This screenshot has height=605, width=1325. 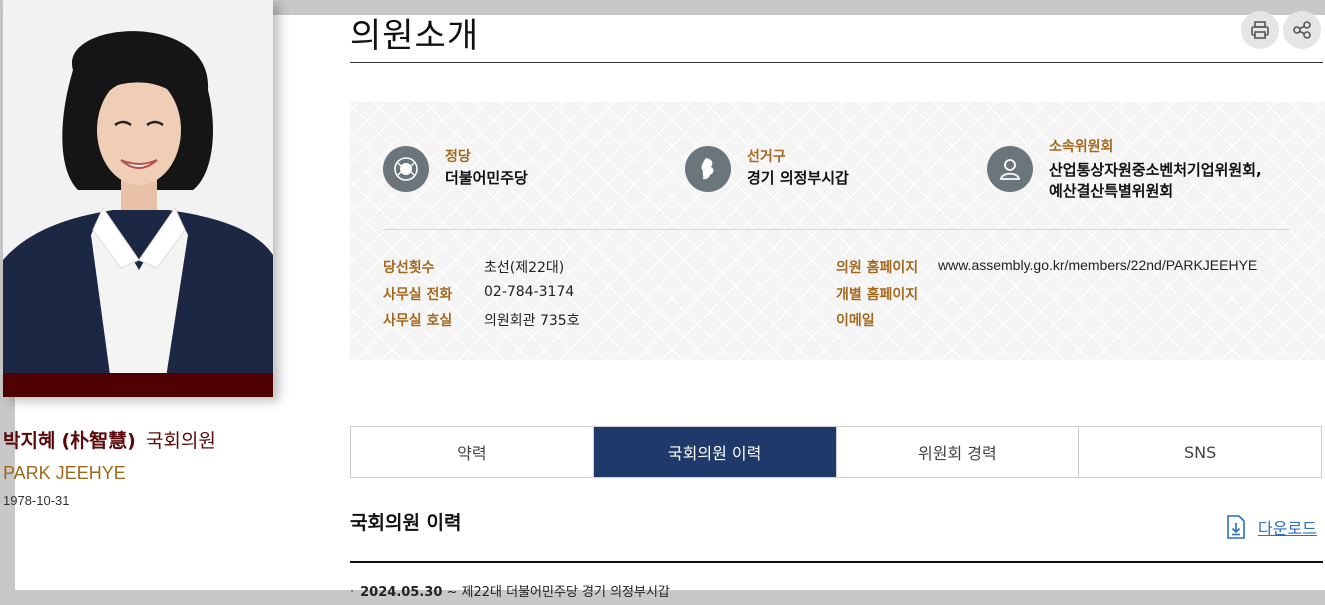 What do you see at coordinates (418, 295) in the screenshot?
I see `detail-label: 사무실 전화` at bounding box center [418, 295].